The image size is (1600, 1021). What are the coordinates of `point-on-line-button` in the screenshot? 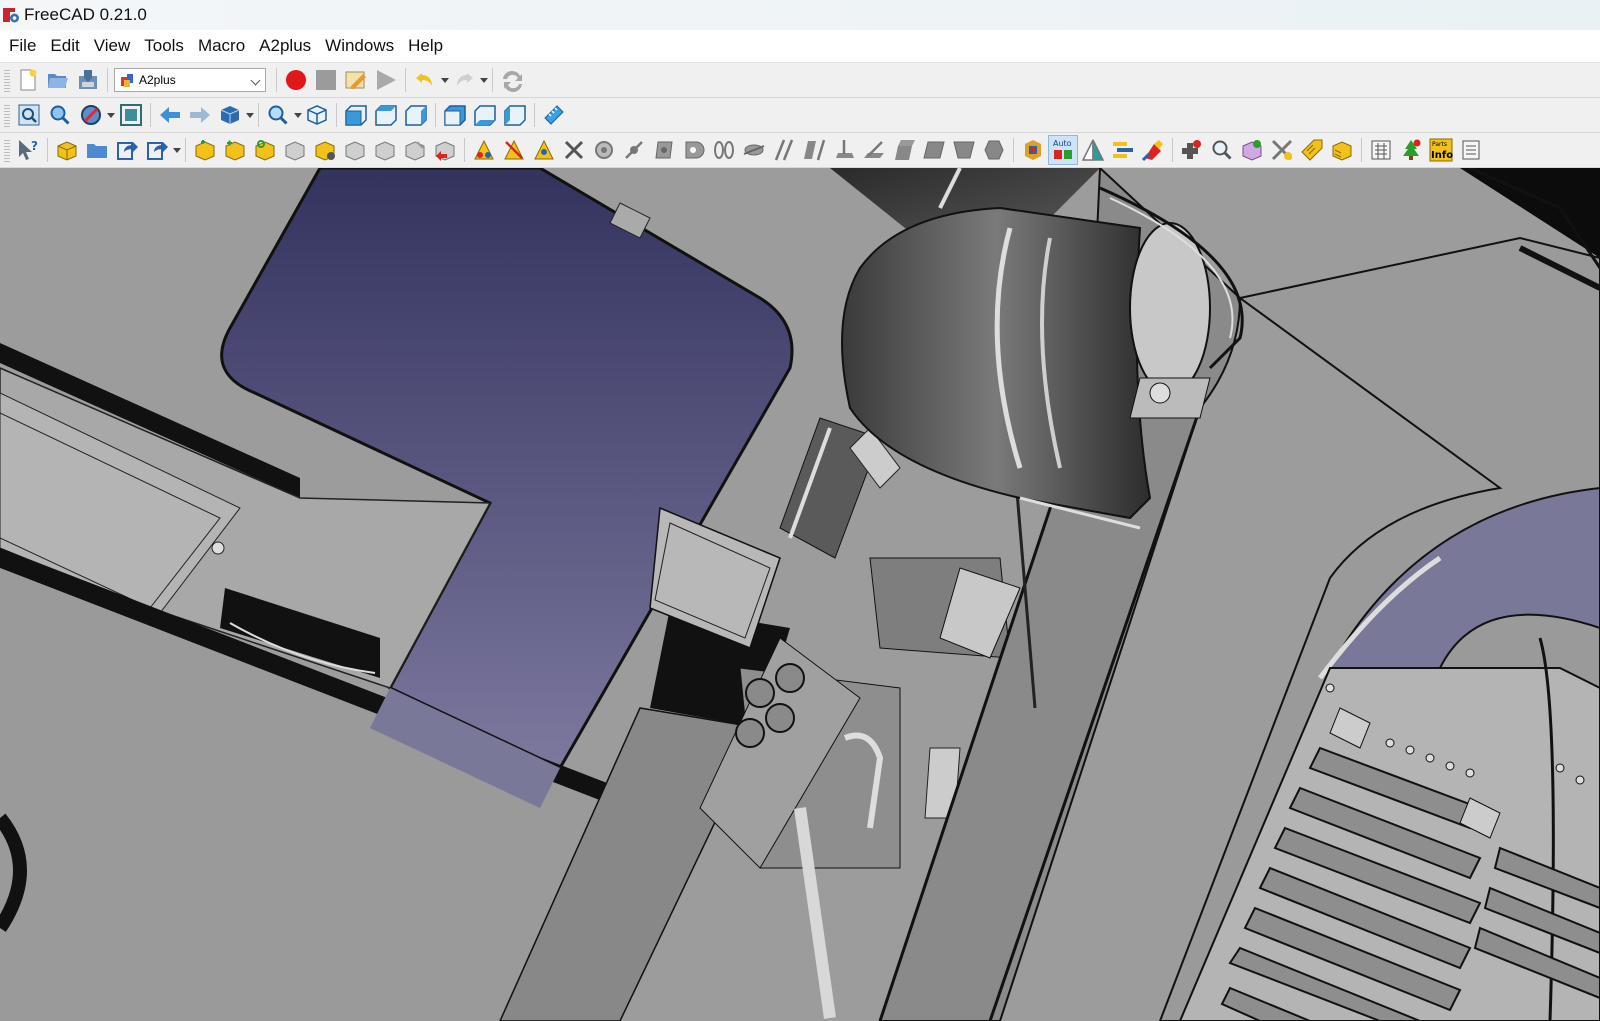 It's located at (634, 150).